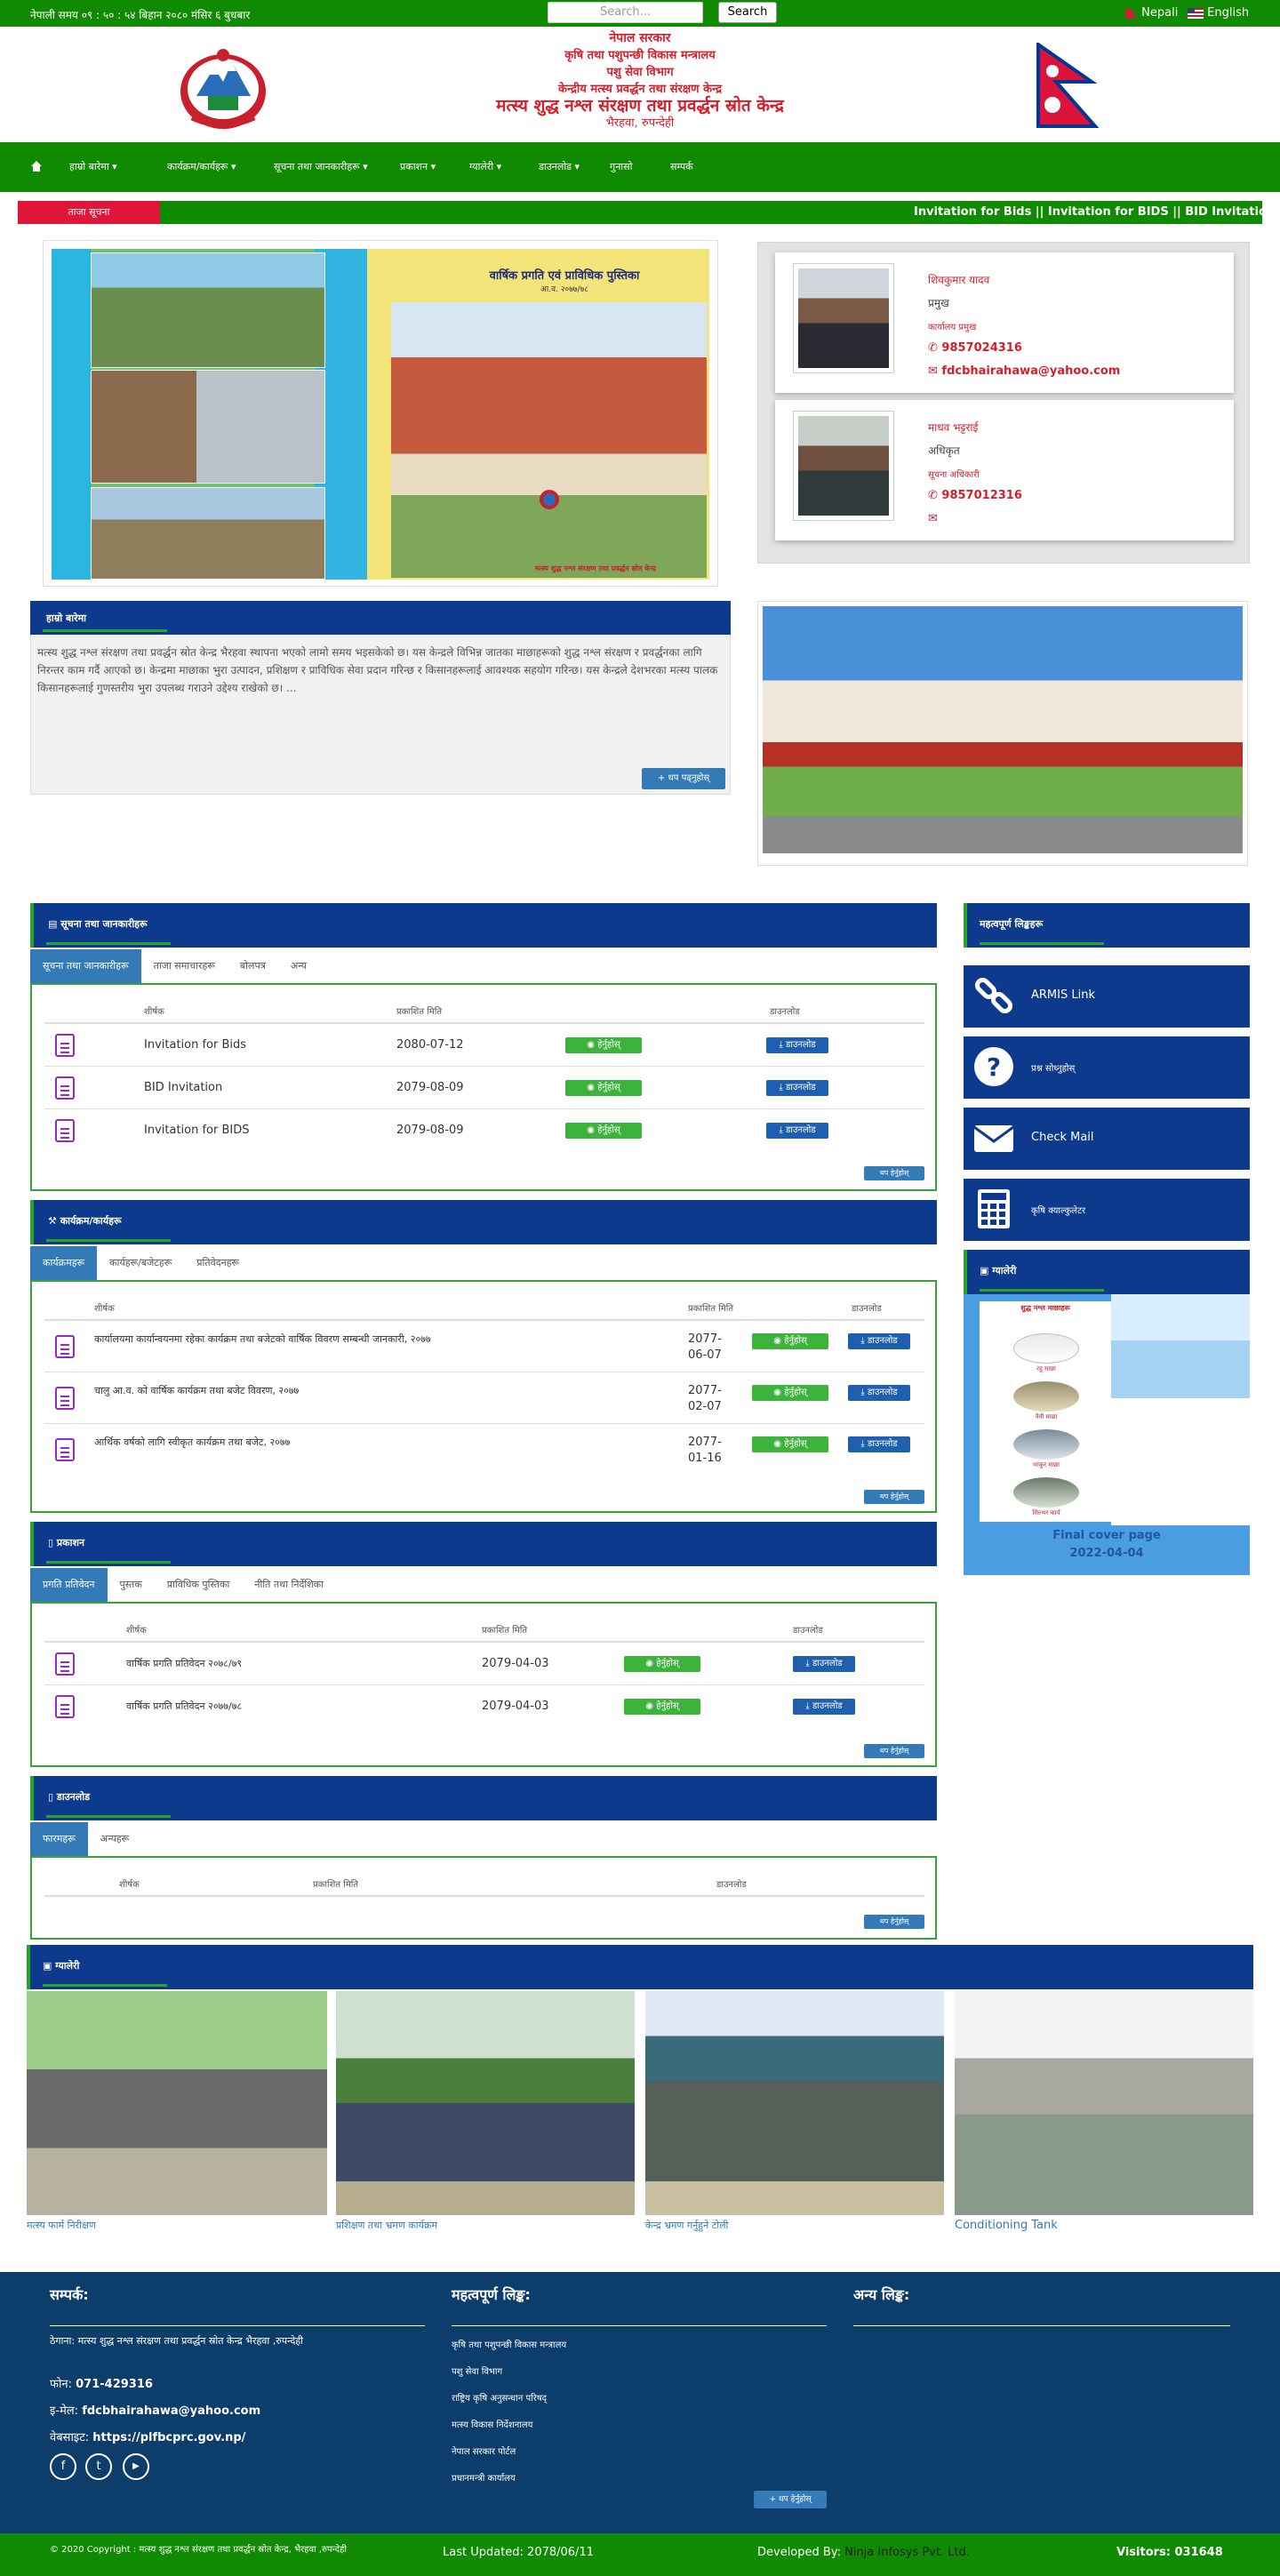 The height and width of the screenshot is (2576, 1280). I want to click on tab-reports: प्रतिवेदनहरू, so click(218, 1263).